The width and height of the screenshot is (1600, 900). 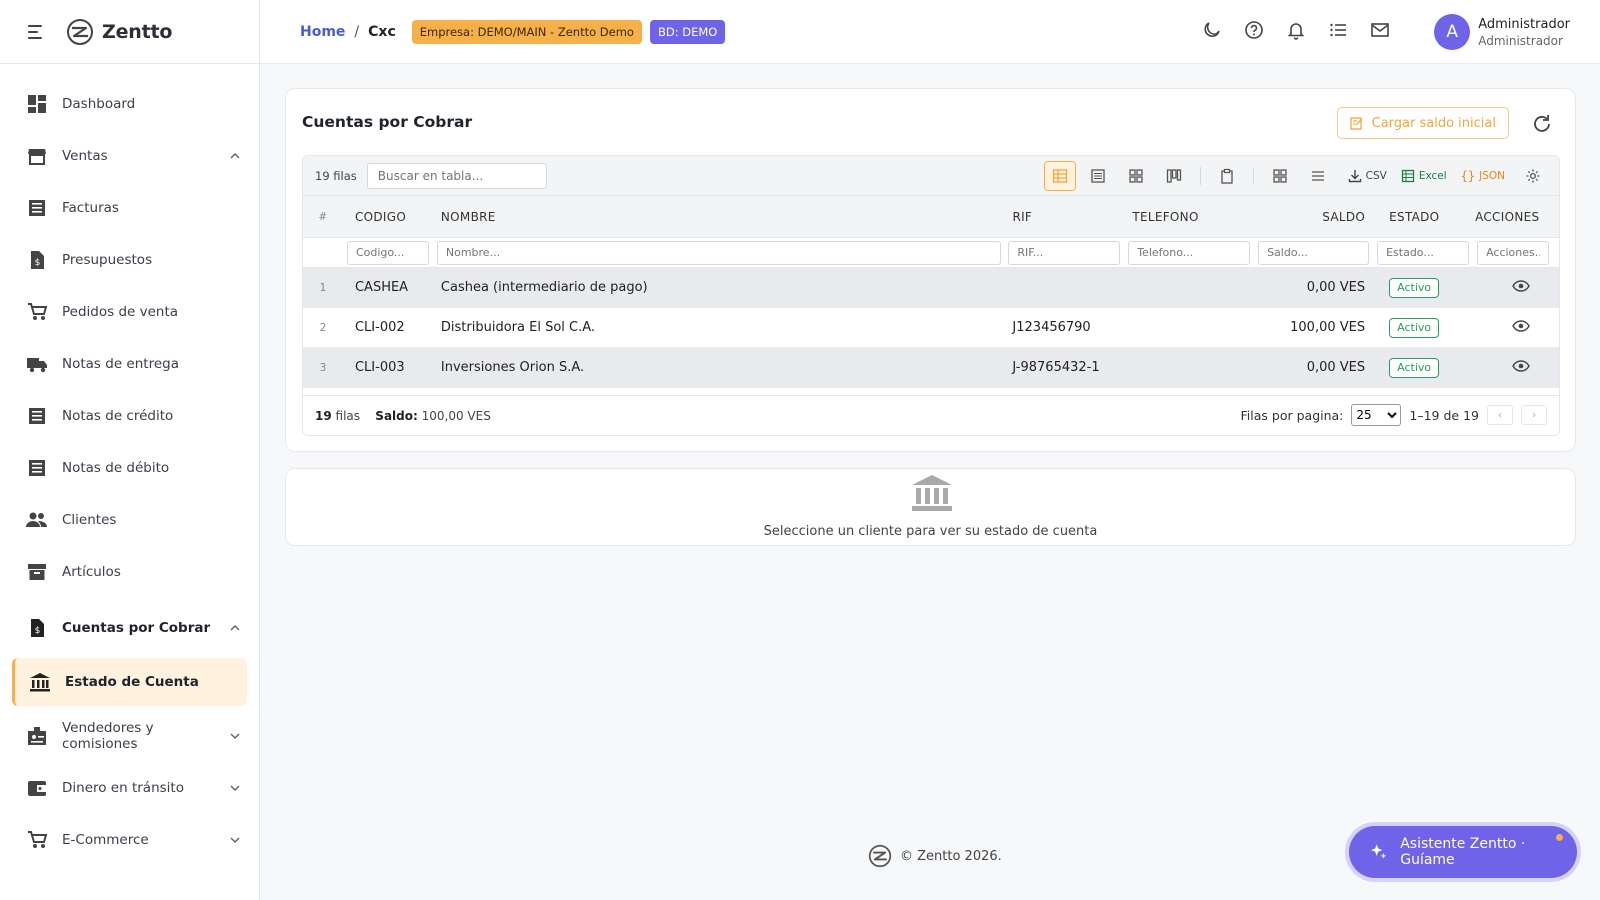 I want to click on filter-saldo-input, so click(x=1314, y=252).